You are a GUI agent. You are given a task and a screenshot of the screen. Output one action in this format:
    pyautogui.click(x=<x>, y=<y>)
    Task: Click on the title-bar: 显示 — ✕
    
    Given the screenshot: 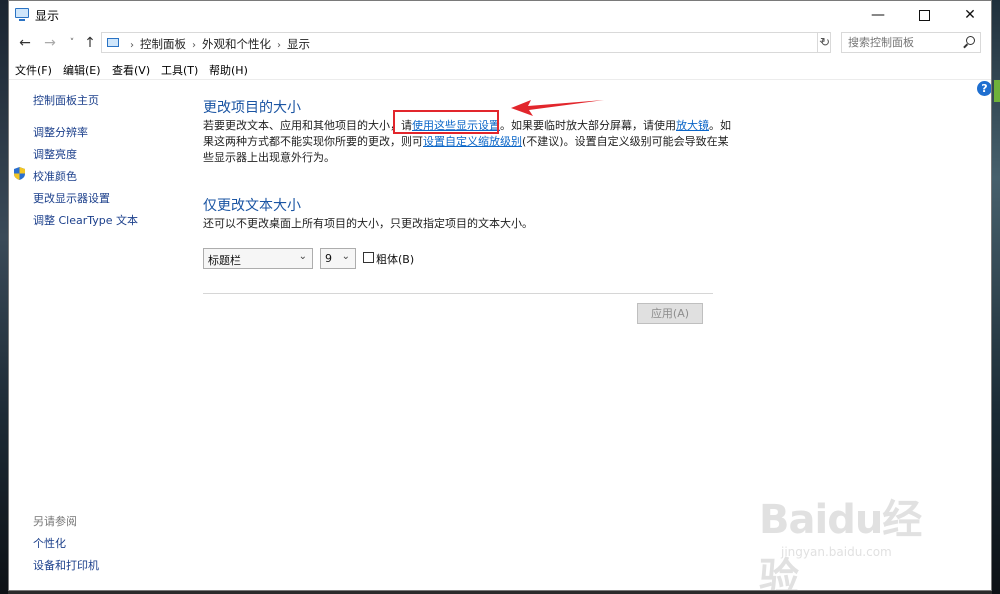 What is the action you would take?
    pyautogui.click(x=500, y=15)
    